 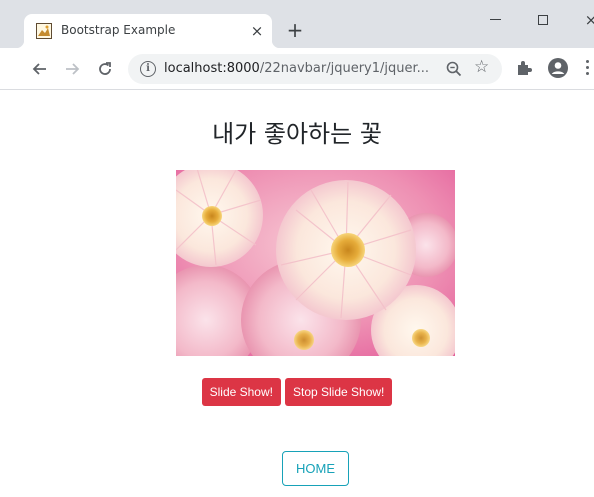 I want to click on tab-title: Bootstrap Example, so click(x=118, y=30).